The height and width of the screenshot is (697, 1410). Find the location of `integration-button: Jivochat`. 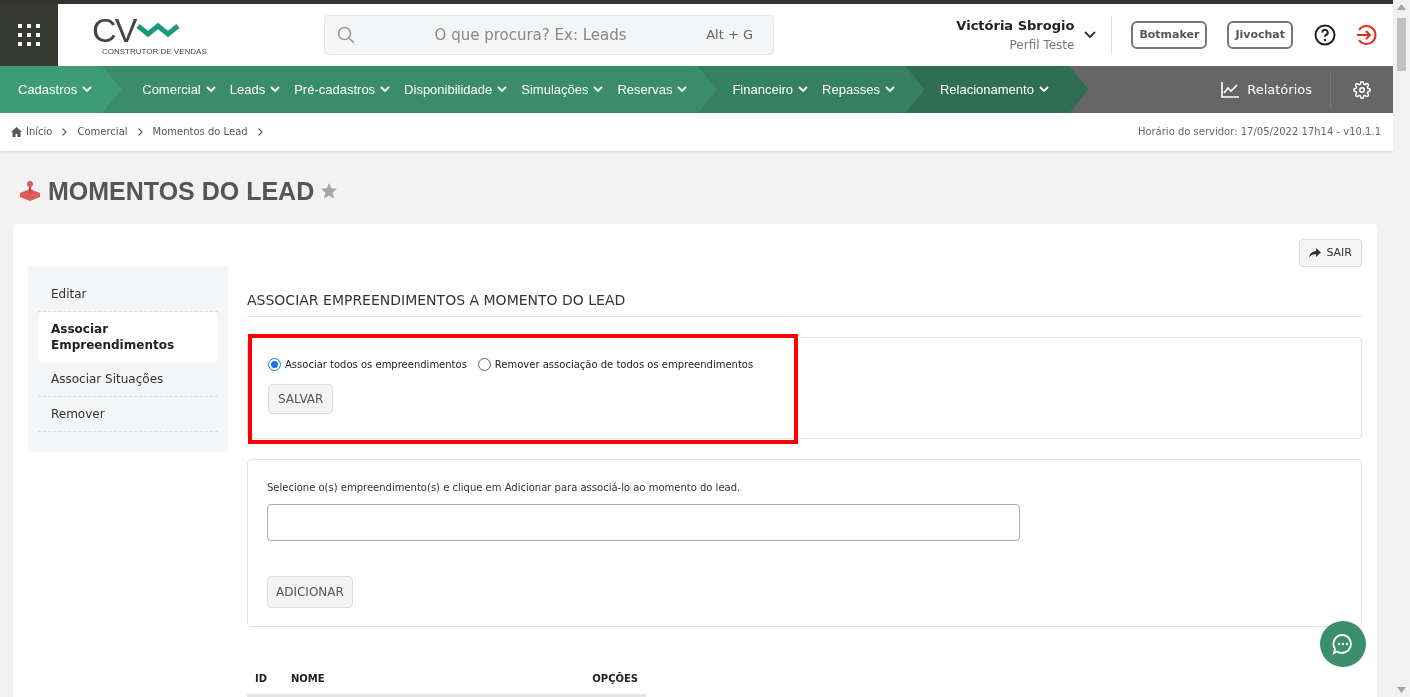

integration-button: Jivochat is located at coordinates (1260, 34).